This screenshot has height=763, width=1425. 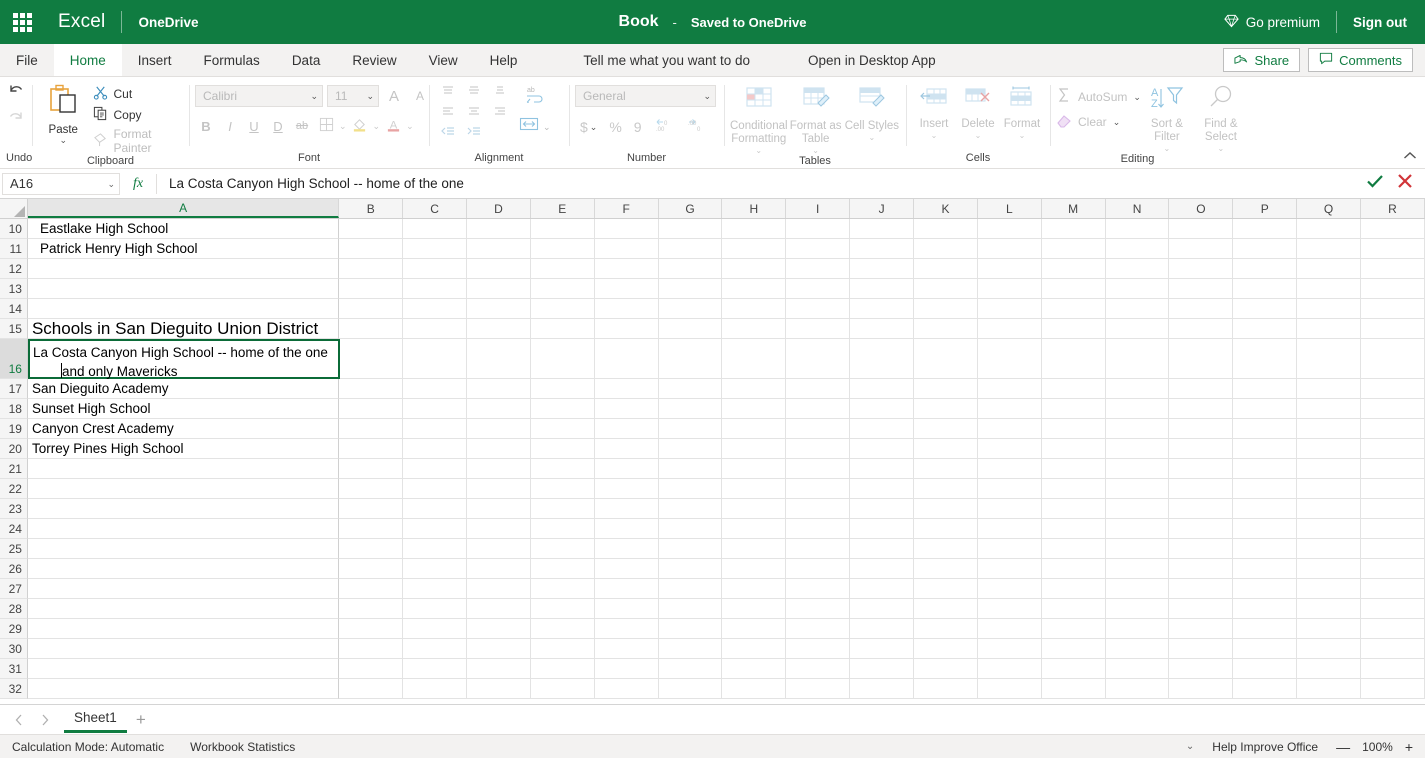 What do you see at coordinates (1073, 269) in the screenshot?
I see `cell-M12` at bounding box center [1073, 269].